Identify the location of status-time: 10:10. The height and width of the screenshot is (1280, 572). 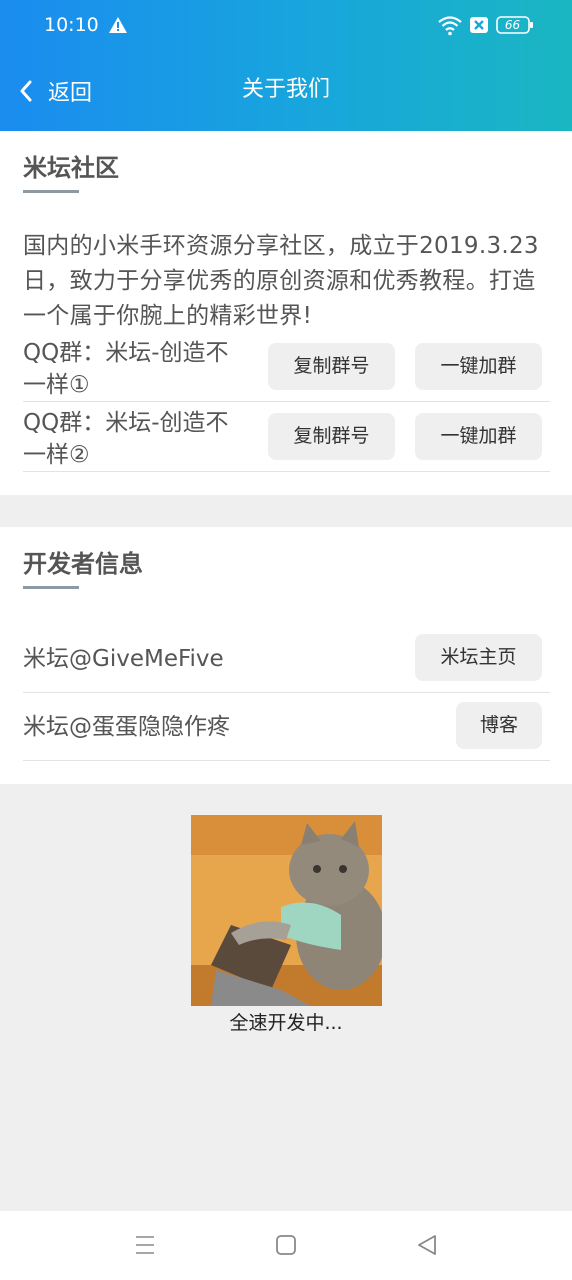
(71, 25).